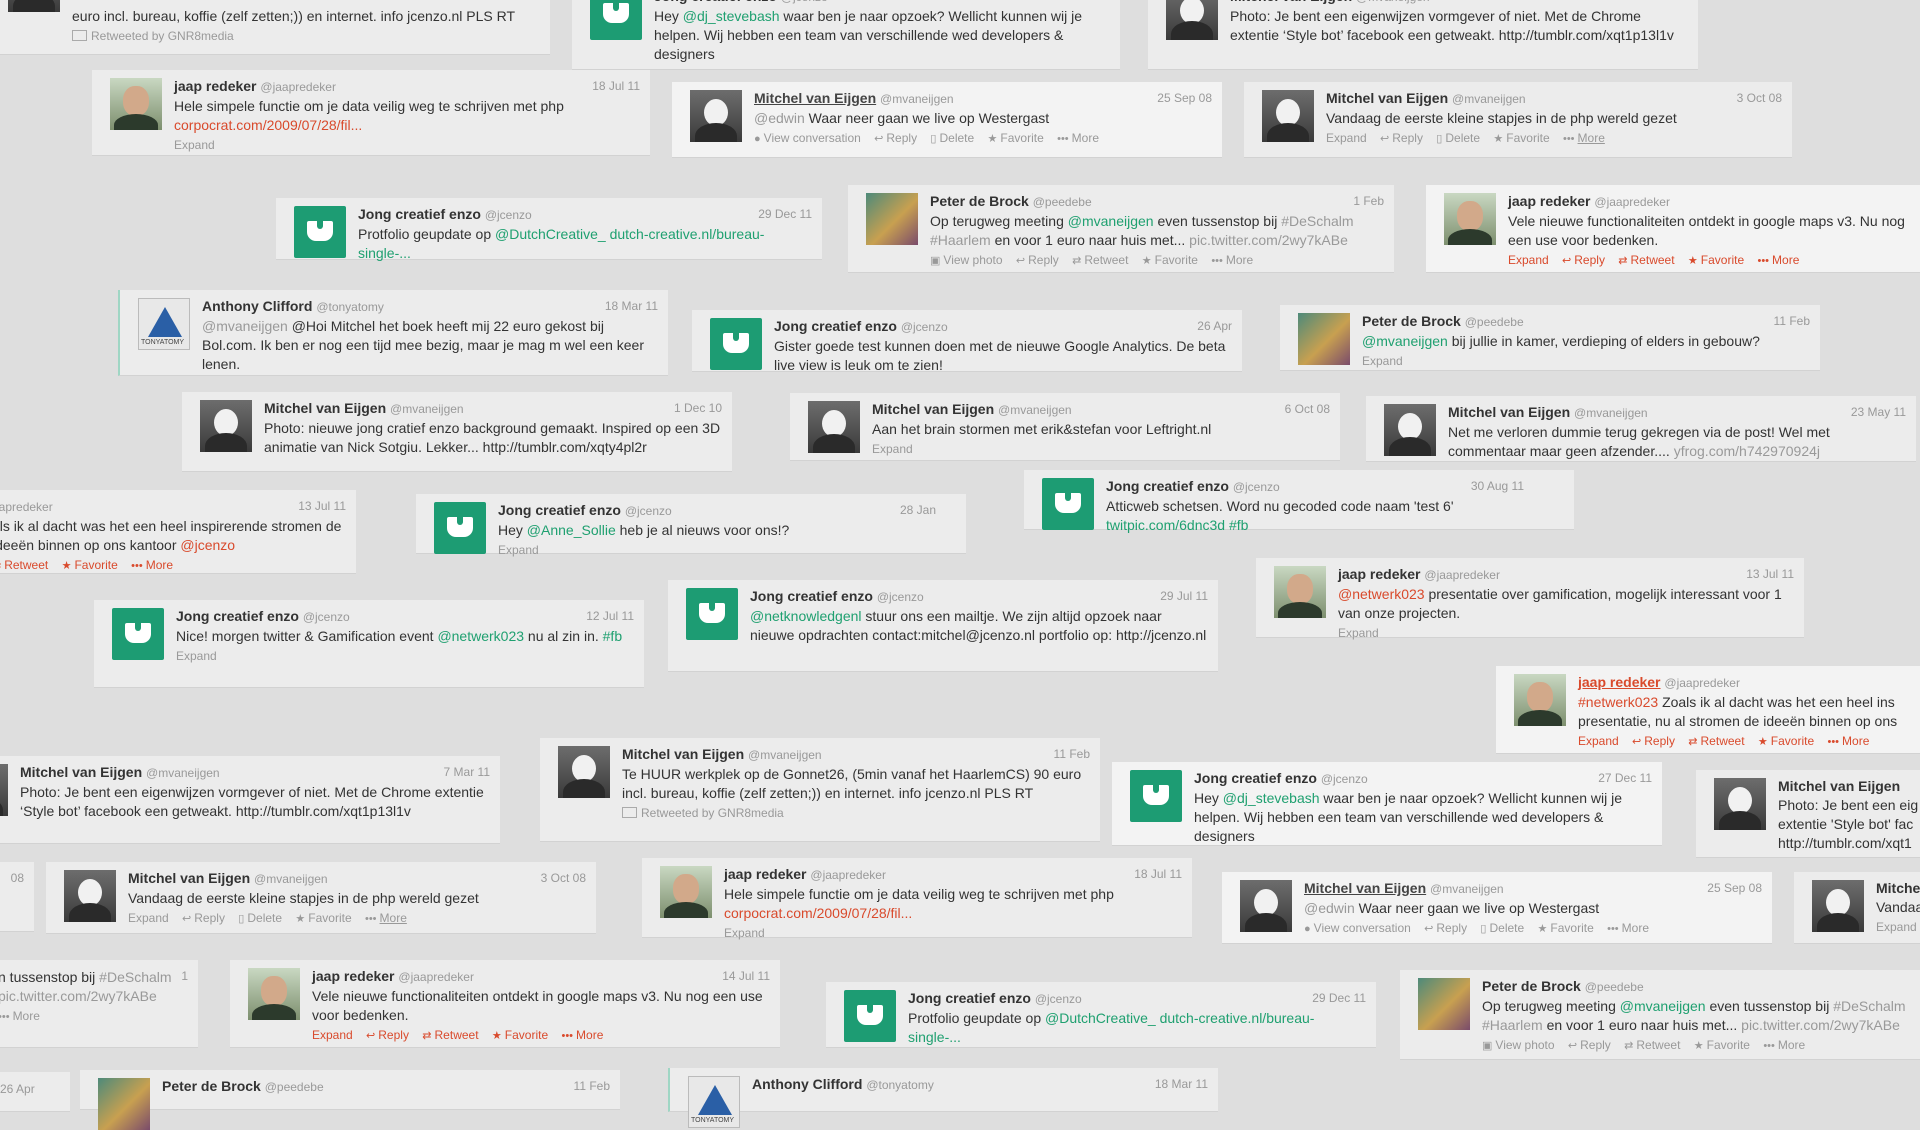 Image resolution: width=1920 pixels, height=1130 pixels. I want to click on pic-link: pic.twitter.com/2wy7kABe, so click(78, 996).